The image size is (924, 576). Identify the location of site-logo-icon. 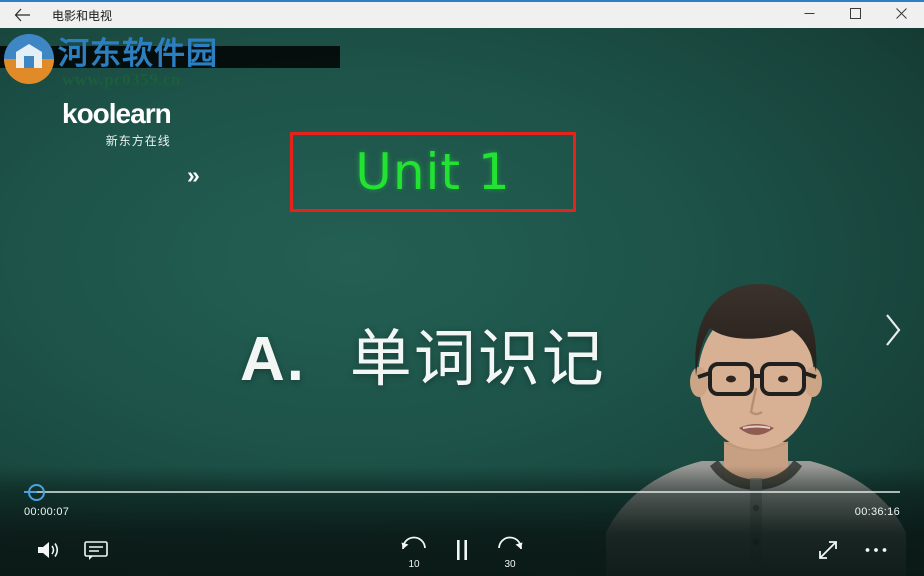
(29, 59).